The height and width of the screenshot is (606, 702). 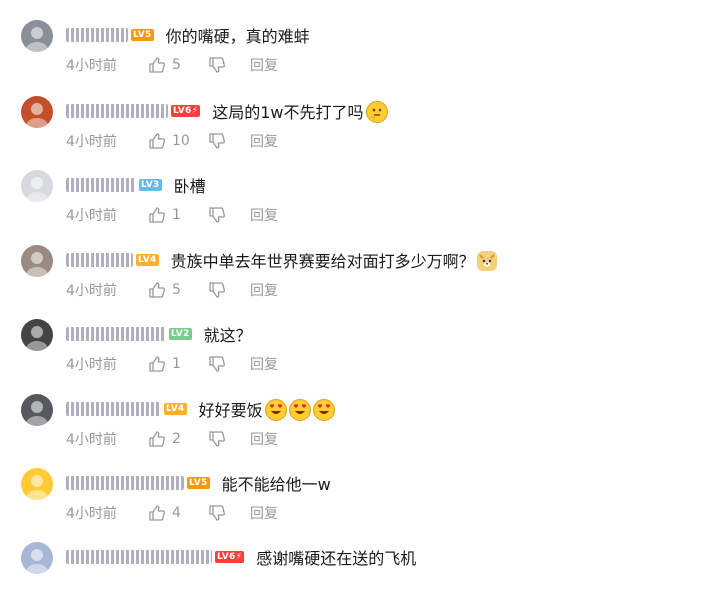 I want to click on comment-meta: 4小时前 2 回复, so click(x=172, y=439).